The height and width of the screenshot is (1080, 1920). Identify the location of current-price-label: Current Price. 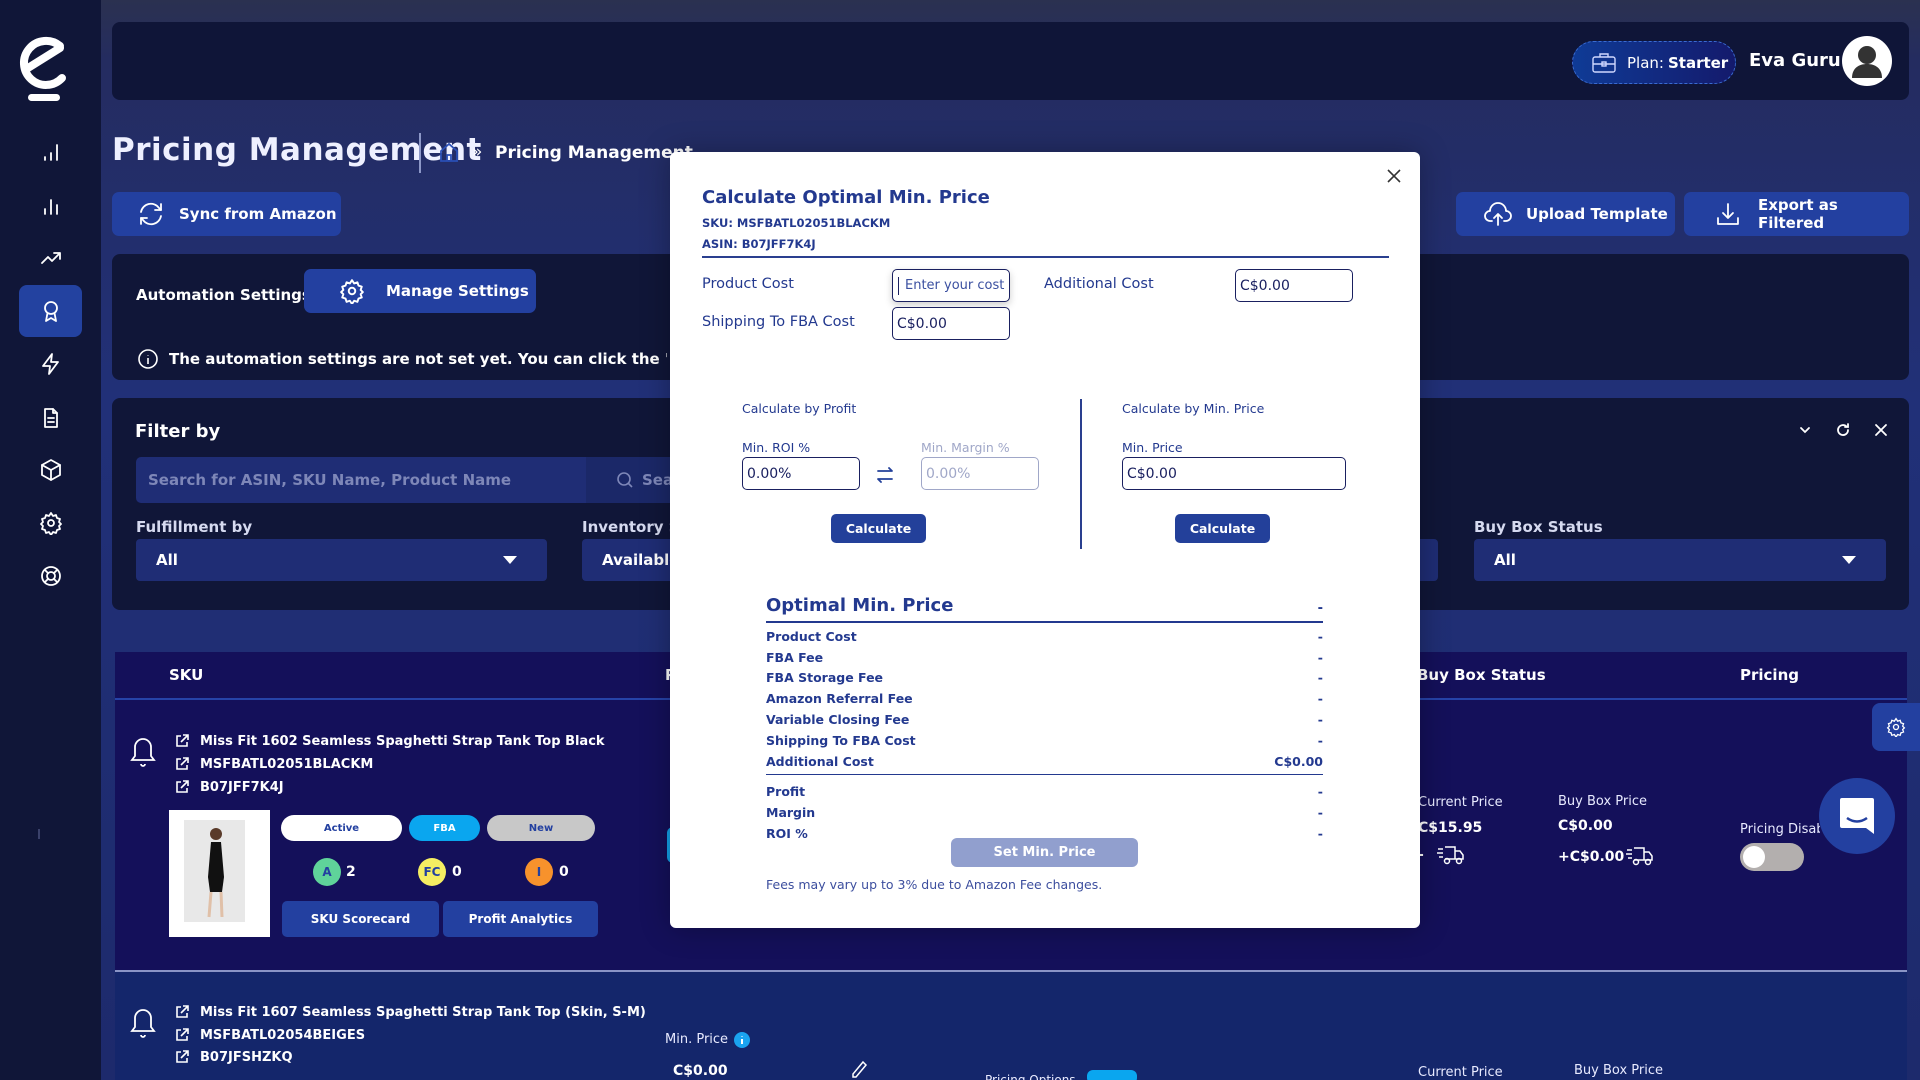
(1460, 1072).